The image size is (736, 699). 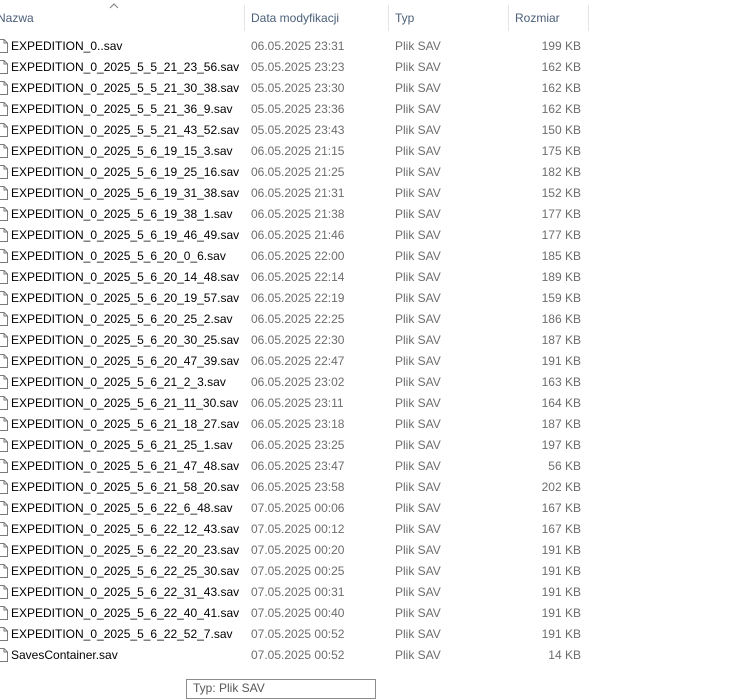 What do you see at coordinates (561, 508) in the screenshot?
I see `file-size: 167 KB` at bounding box center [561, 508].